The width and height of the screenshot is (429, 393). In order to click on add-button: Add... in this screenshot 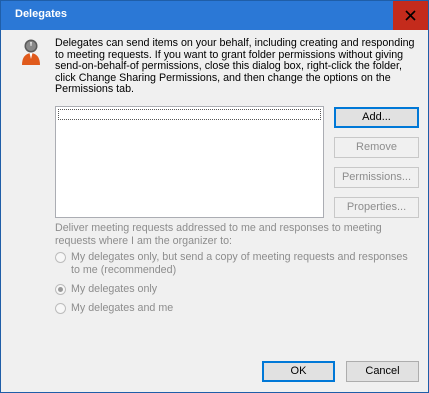, I will do `click(376, 117)`.